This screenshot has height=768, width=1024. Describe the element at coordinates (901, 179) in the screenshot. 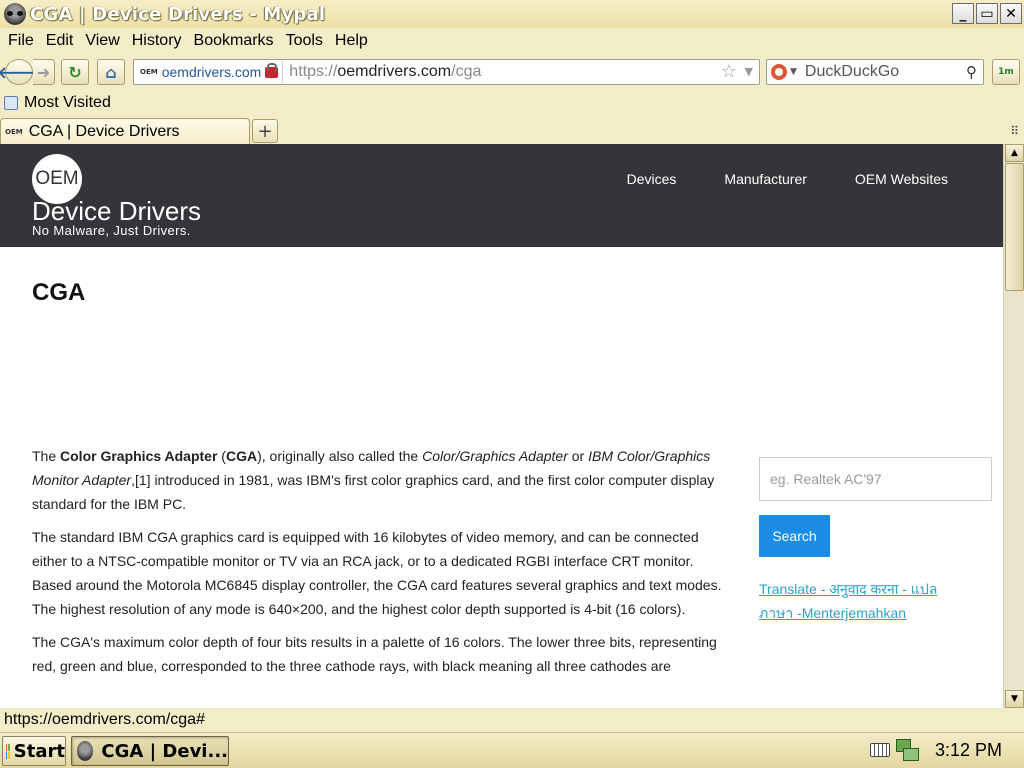

I see `nav-oem-websites: OEM Websites` at that location.